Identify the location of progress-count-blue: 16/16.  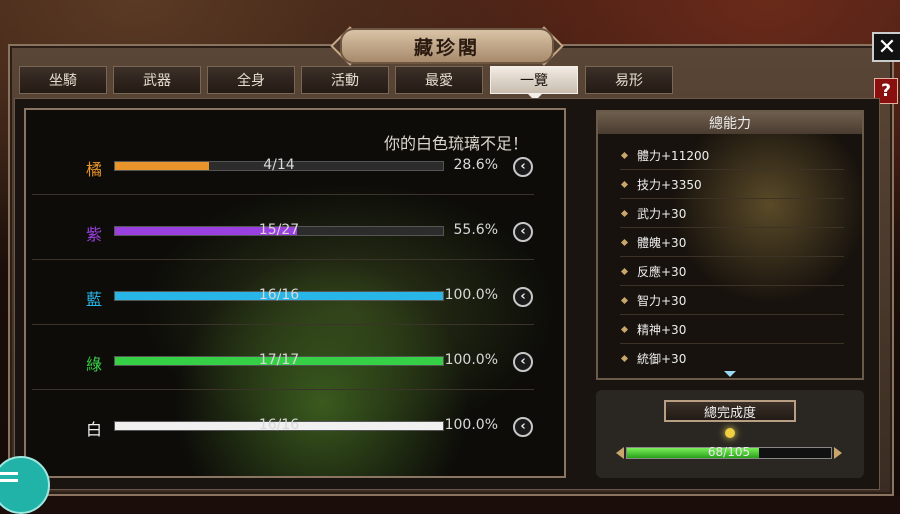
(279, 295).